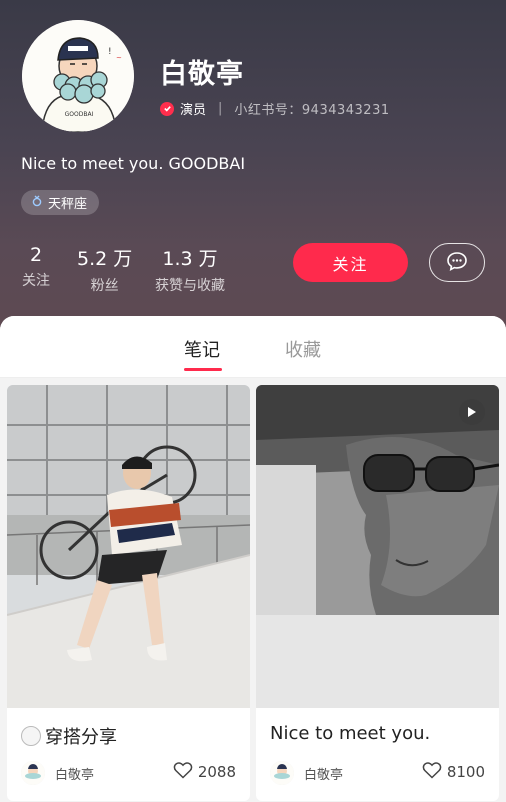 The width and height of the screenshot is (506, 802). What do you see at coordinates (81, 737) in the screenshot?
I see `note-title-text: 穿搭分享` at bounding box center [81, 737].